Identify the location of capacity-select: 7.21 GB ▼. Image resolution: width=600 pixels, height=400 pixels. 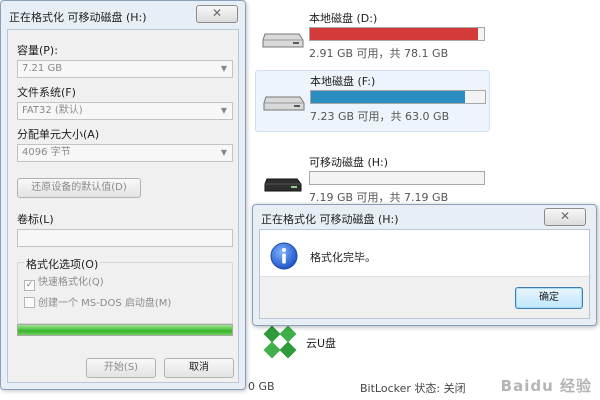
(125, 69).